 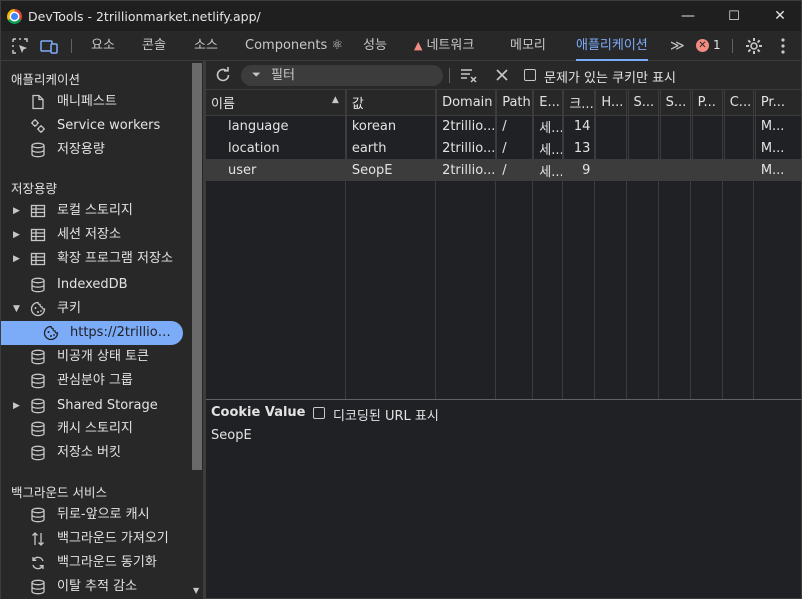 I want to click on error-icon: ✕, so click(x=702, y=45).